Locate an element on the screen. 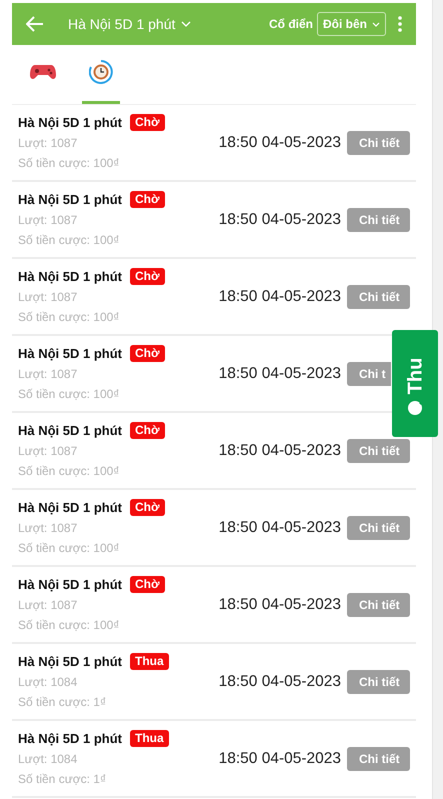 Image resolution: width=443 pixels, height=799 pixels. chat-bubble-icon is located at coordinates (415, 408).